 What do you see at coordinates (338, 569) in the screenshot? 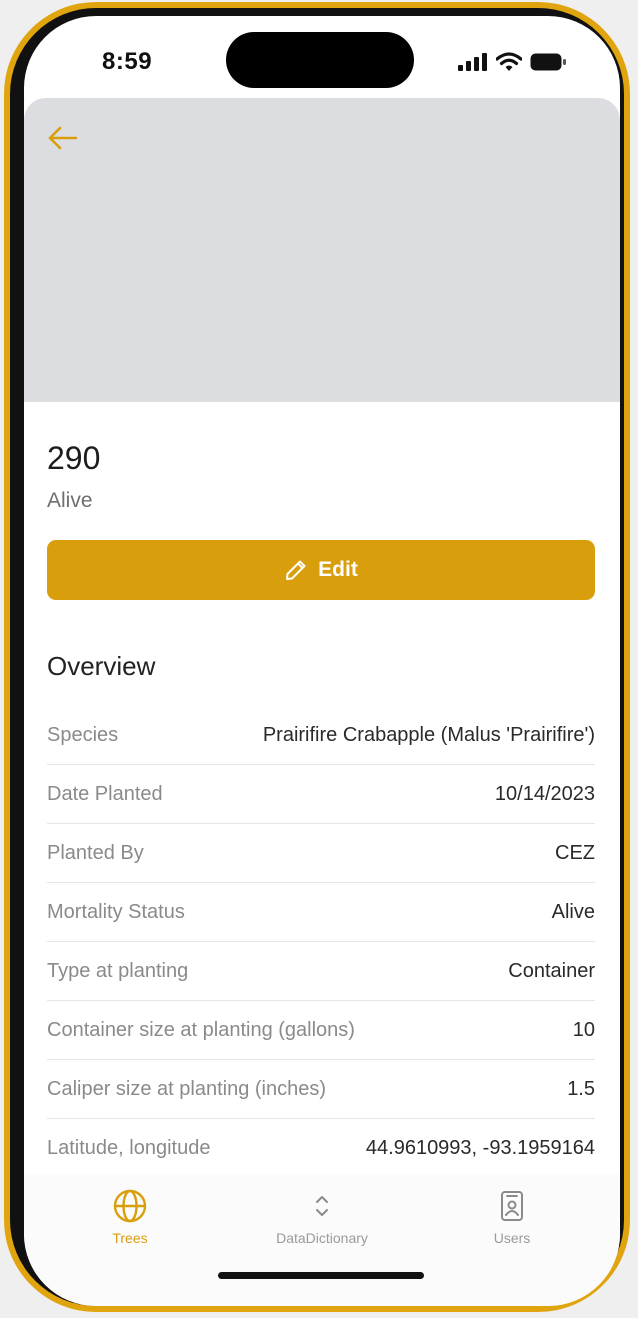
I see `edit-button-label: Edit` at bounding box center [338, 569].